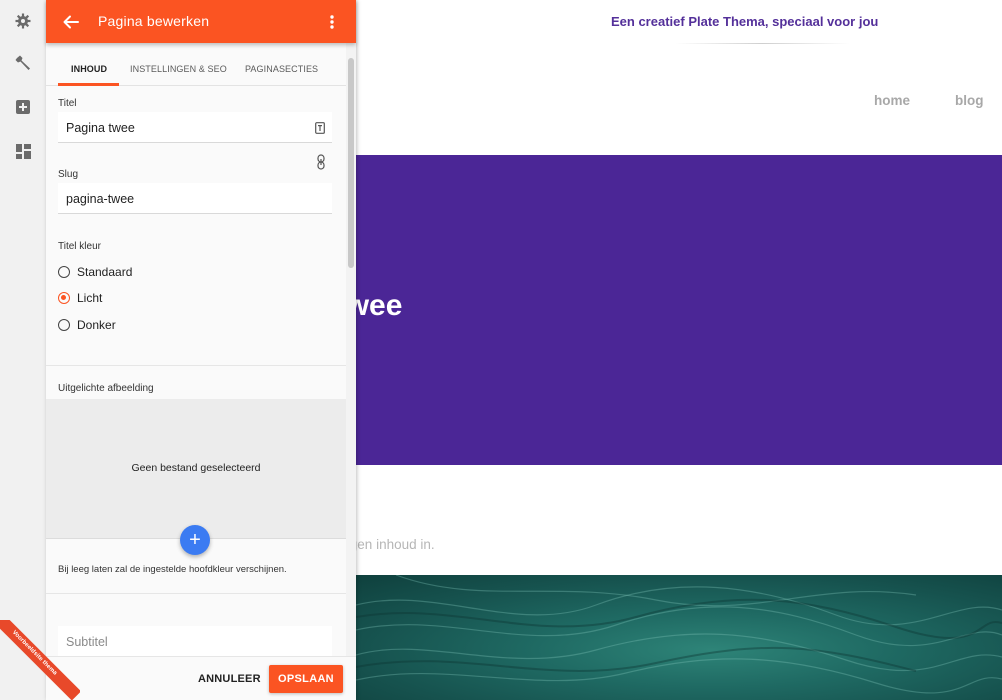  What do you see at coordinates (64, 298) in the screenshot?
I see `radio-button-checked` at bounding box center [64, 298].